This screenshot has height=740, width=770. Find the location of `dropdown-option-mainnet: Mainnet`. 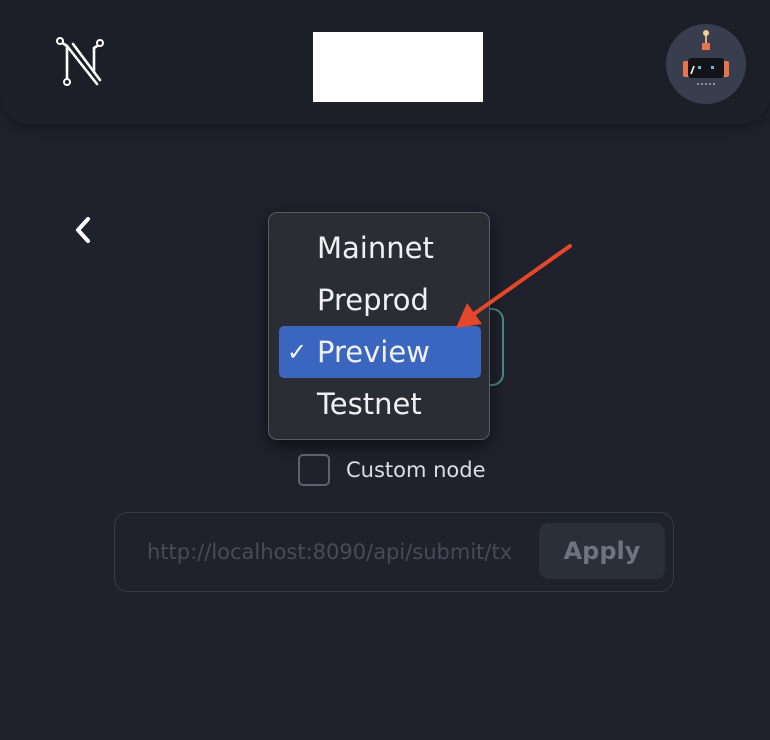

dropdown-option-mainnet: Mainnet is located at coordinates (380, 248).